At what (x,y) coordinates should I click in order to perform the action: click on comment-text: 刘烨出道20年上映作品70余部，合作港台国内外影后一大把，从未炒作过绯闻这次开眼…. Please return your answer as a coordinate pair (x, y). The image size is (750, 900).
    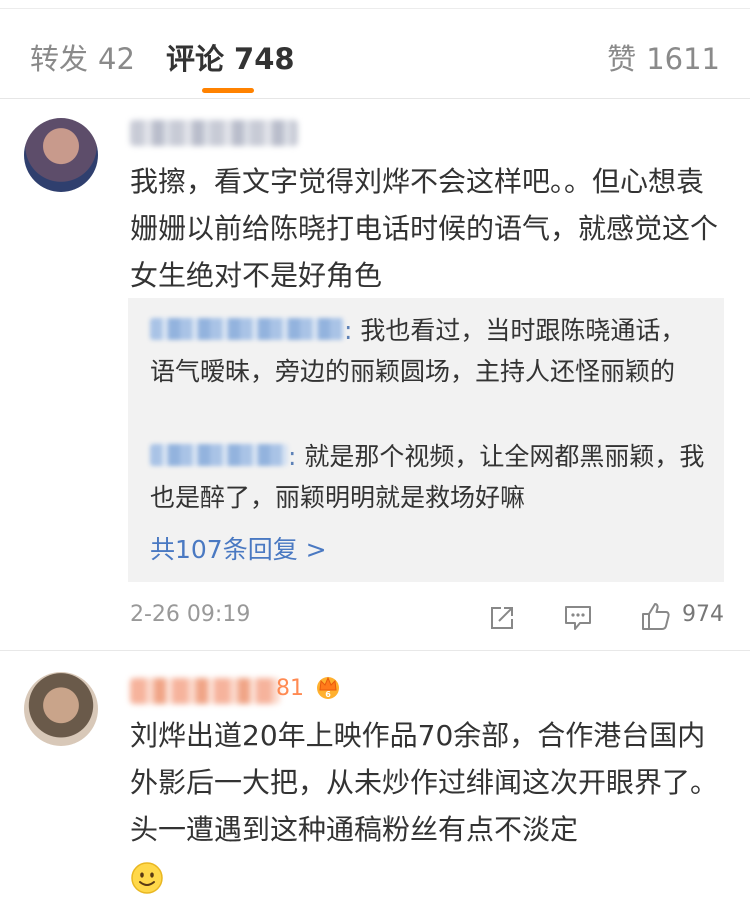
    Looking at the image, I should click on (424, 782).